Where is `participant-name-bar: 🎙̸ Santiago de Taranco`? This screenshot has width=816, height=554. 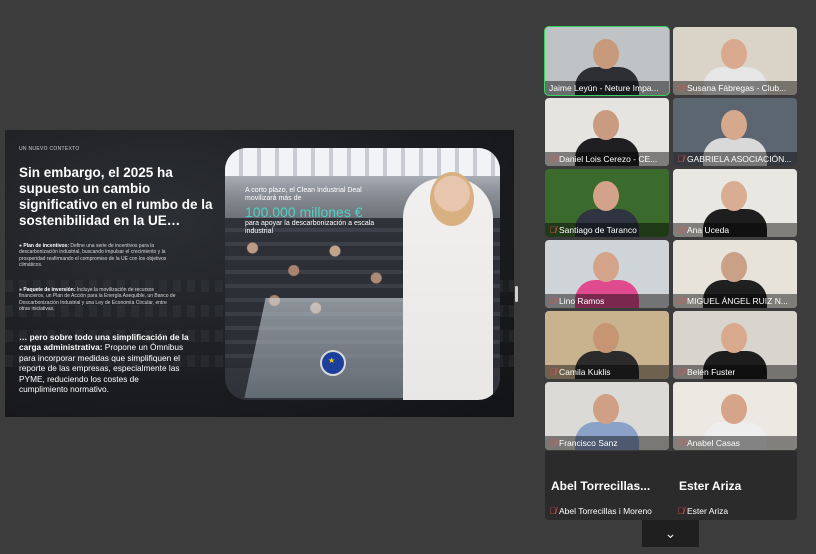 participant-name-bar: 🎙̸ Santiago de Taranco is located at coordinates (607, 230).